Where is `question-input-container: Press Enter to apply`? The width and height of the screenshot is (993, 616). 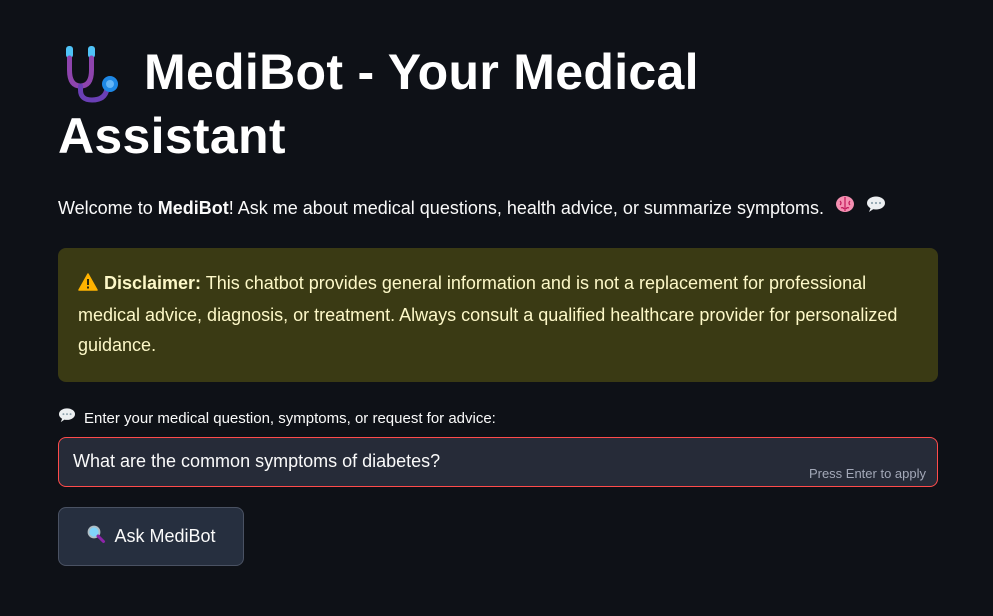 question-input-container: Press Enter to apply is located at coordinates (498, 462).